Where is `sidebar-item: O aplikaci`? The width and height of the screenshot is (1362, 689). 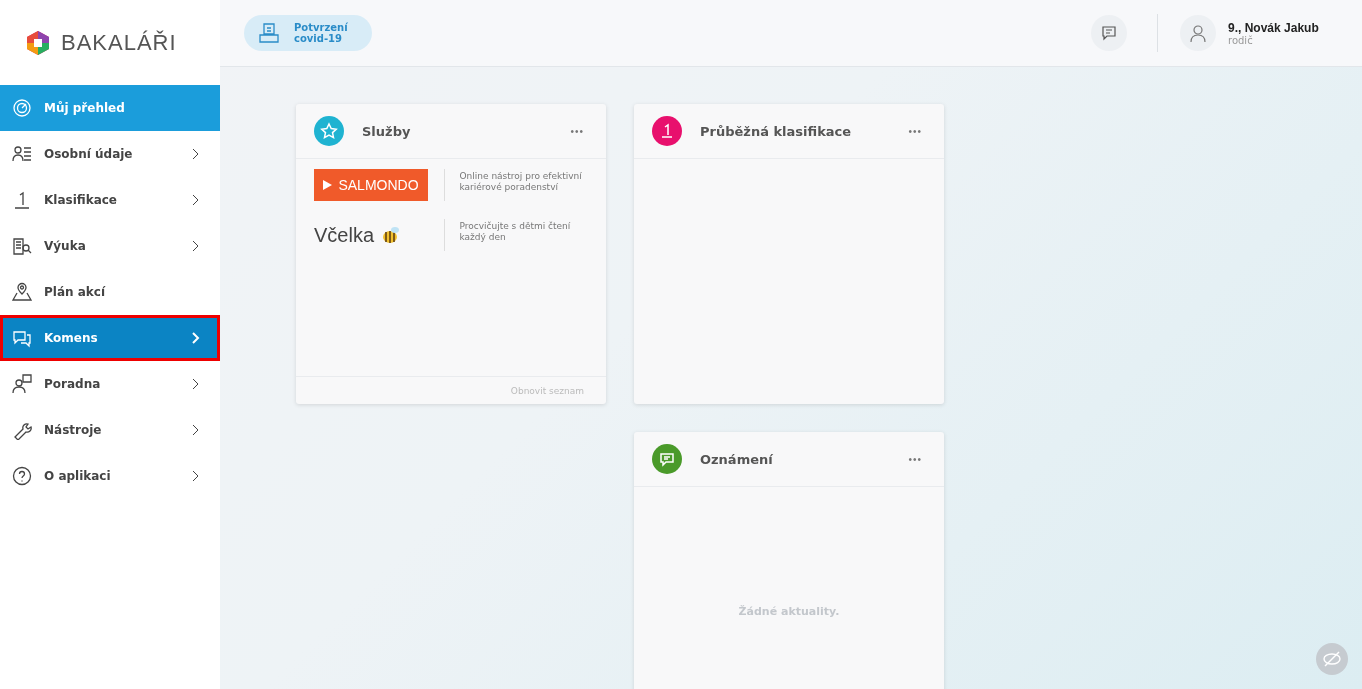 sidebar-item: O aplikaci is located at coordinates (110, 476).